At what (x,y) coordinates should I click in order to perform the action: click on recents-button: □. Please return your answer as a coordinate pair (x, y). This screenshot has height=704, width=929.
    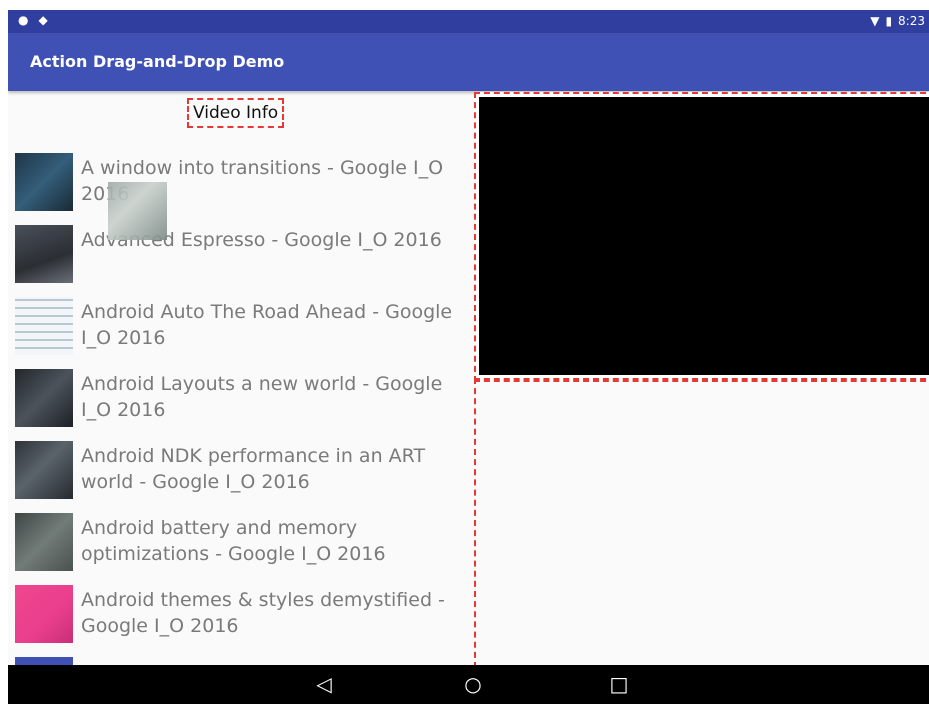
    Looking at the image, I should click on (619, 684).